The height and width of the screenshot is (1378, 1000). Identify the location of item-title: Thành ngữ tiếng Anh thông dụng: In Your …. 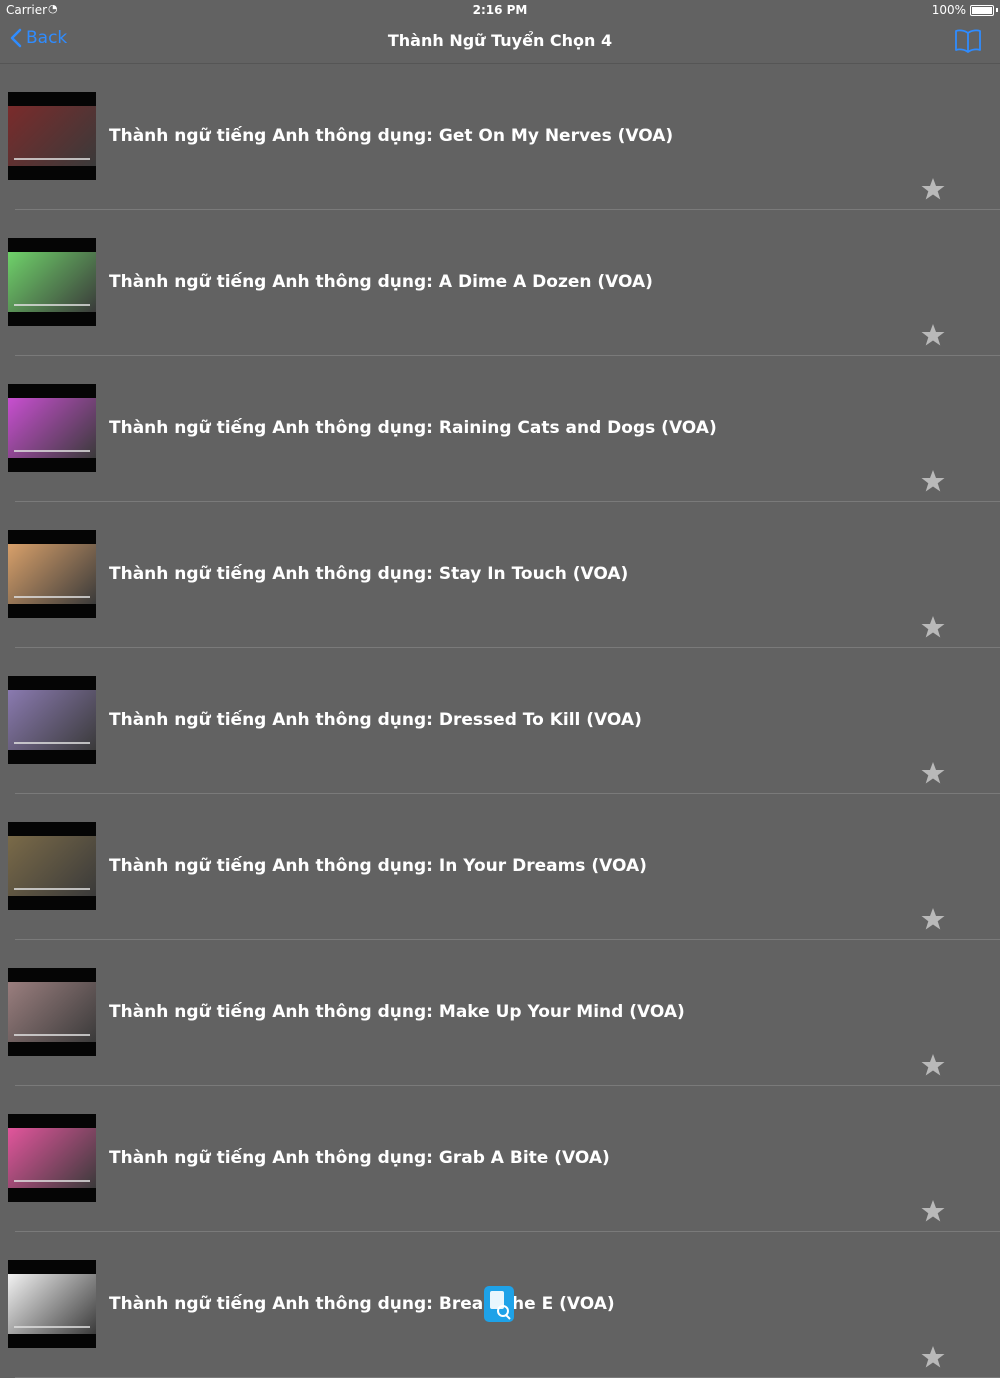
(378, 866).